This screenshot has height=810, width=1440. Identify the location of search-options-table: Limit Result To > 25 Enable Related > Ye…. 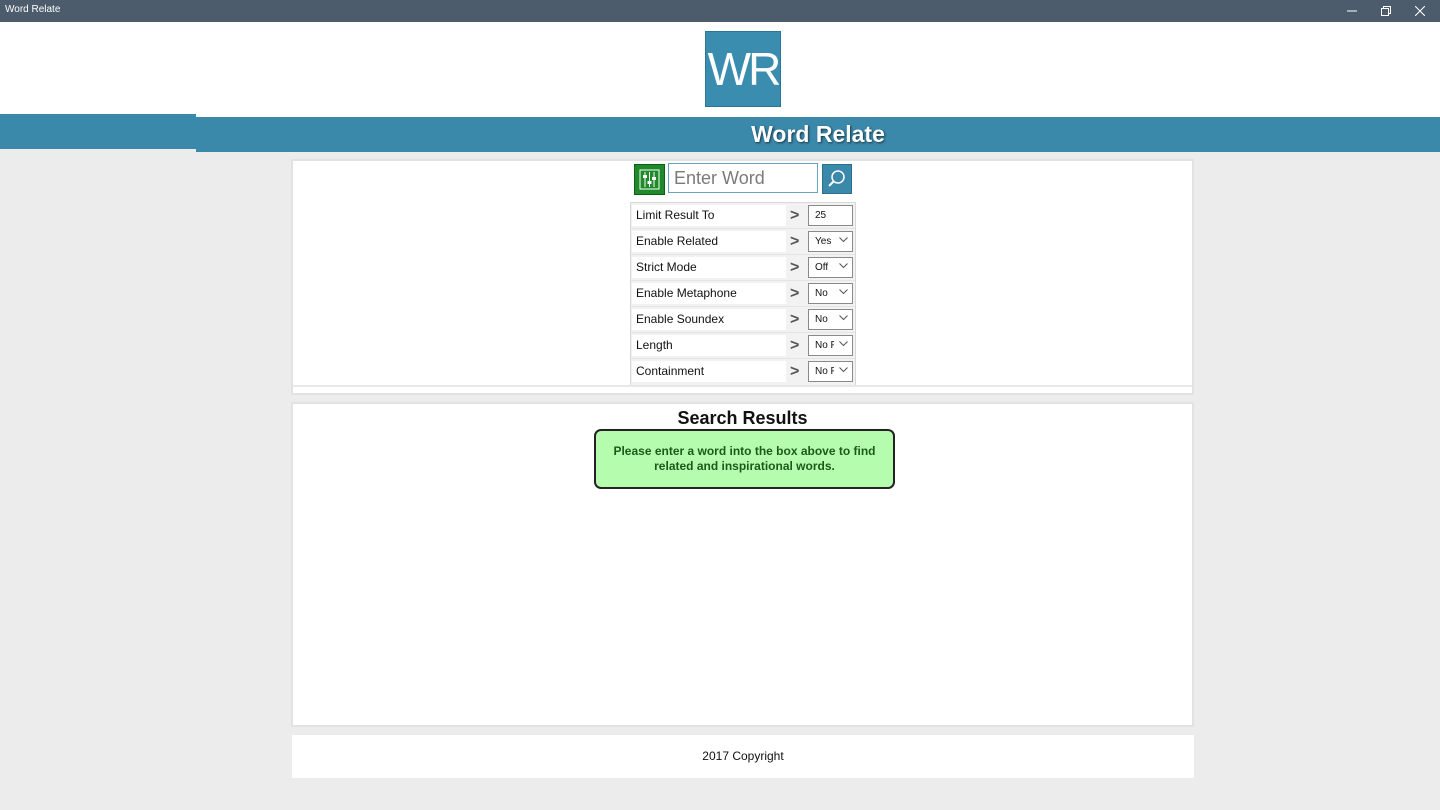
(743, 294).